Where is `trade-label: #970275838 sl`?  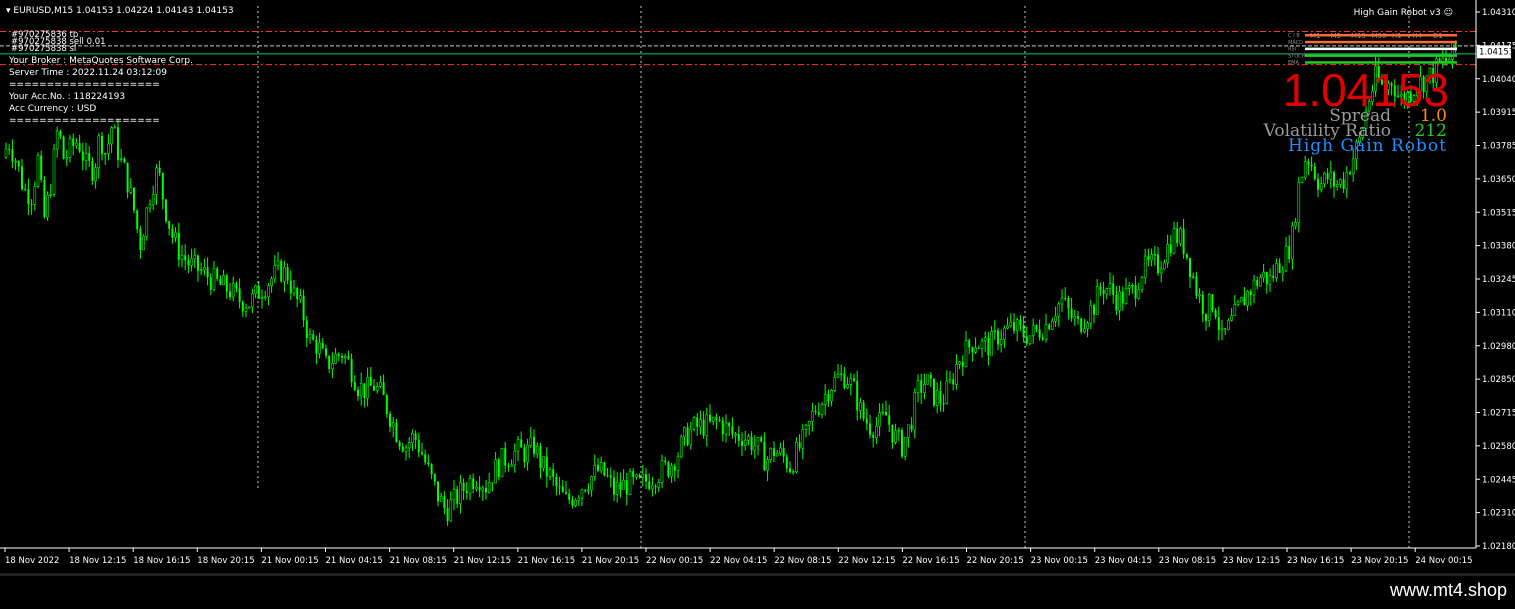
trade-label: #970275838 sl is located at coordinates (43, 49).